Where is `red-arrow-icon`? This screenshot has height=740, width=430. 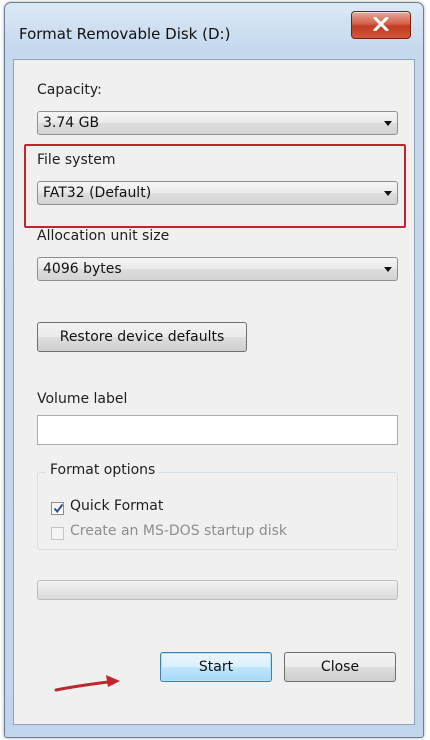
red-arrow-icon is located at coordinates (87, 683).